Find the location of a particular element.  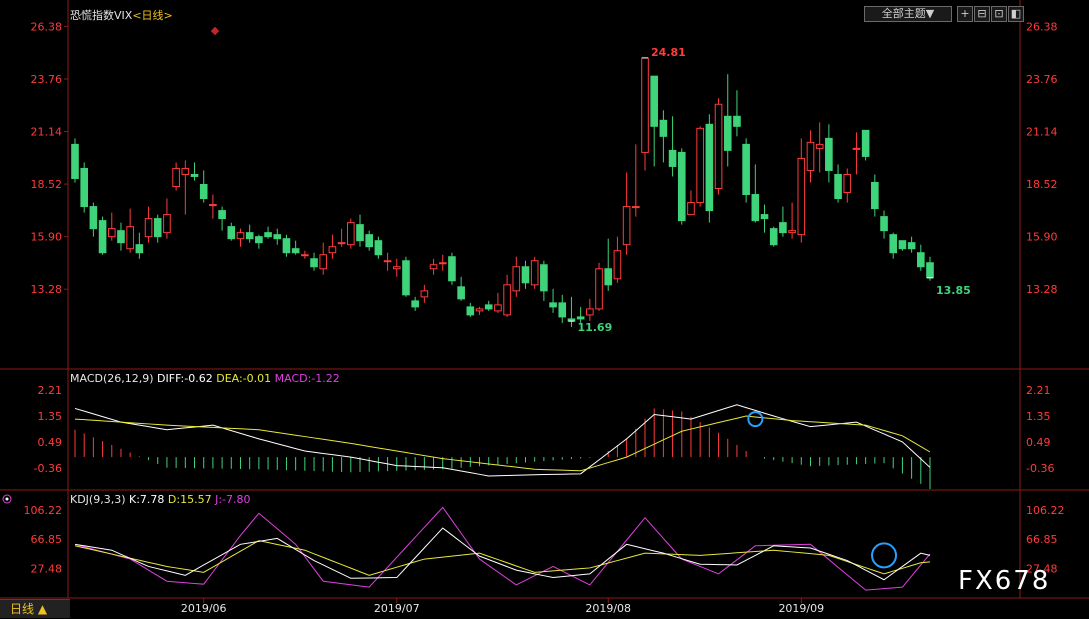

macd-tick-label-right: 2.21 is located at coordinates (1038, 390).